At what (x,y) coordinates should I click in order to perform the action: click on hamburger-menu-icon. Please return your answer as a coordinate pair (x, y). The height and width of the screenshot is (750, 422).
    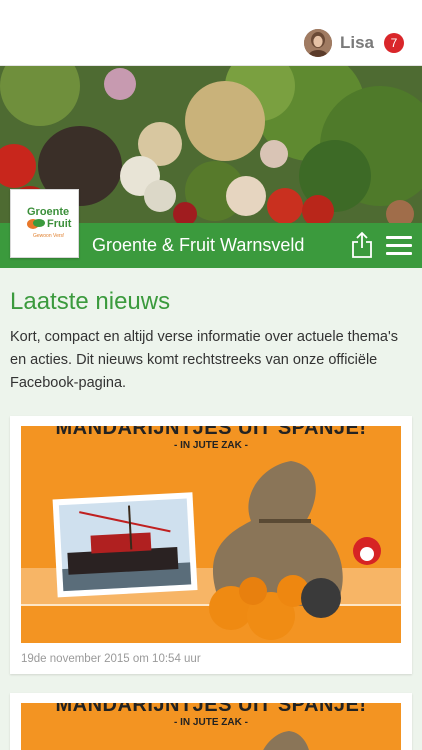
    Looking at the image, I should click on (399, 246).